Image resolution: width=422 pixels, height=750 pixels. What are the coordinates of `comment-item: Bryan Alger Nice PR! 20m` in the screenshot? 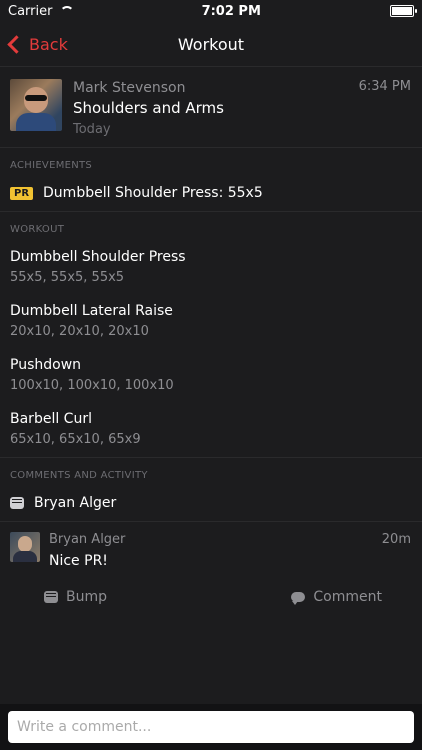 It's located at (211, 551).